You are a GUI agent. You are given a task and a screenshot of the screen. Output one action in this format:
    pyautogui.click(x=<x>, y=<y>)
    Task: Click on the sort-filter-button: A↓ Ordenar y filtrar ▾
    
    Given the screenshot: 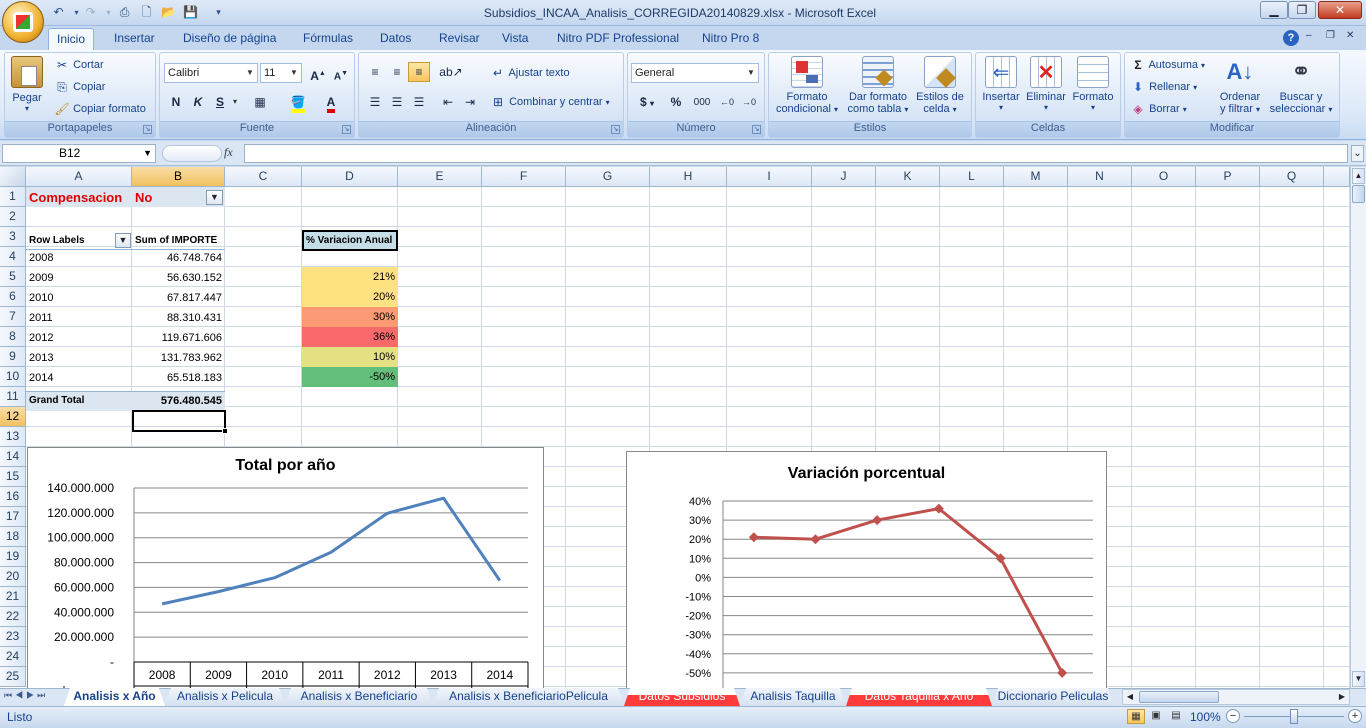 What is the action you would take?
    pyautogui.click(x=1240, y=85)
    